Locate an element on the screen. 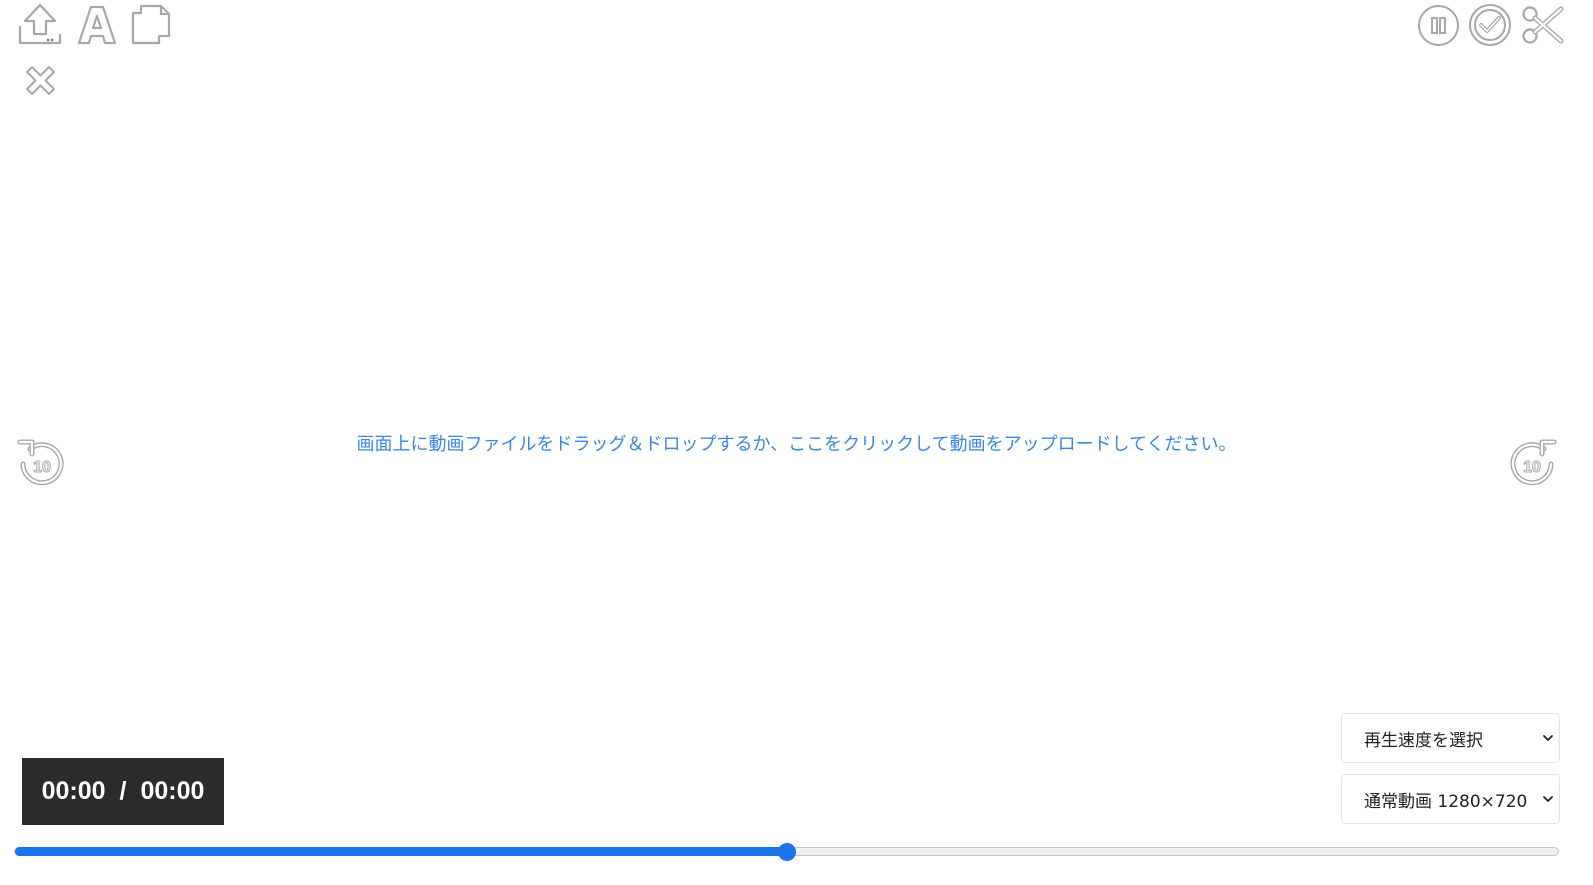  seek-bar-thumb is located at coordinates (786, 851).